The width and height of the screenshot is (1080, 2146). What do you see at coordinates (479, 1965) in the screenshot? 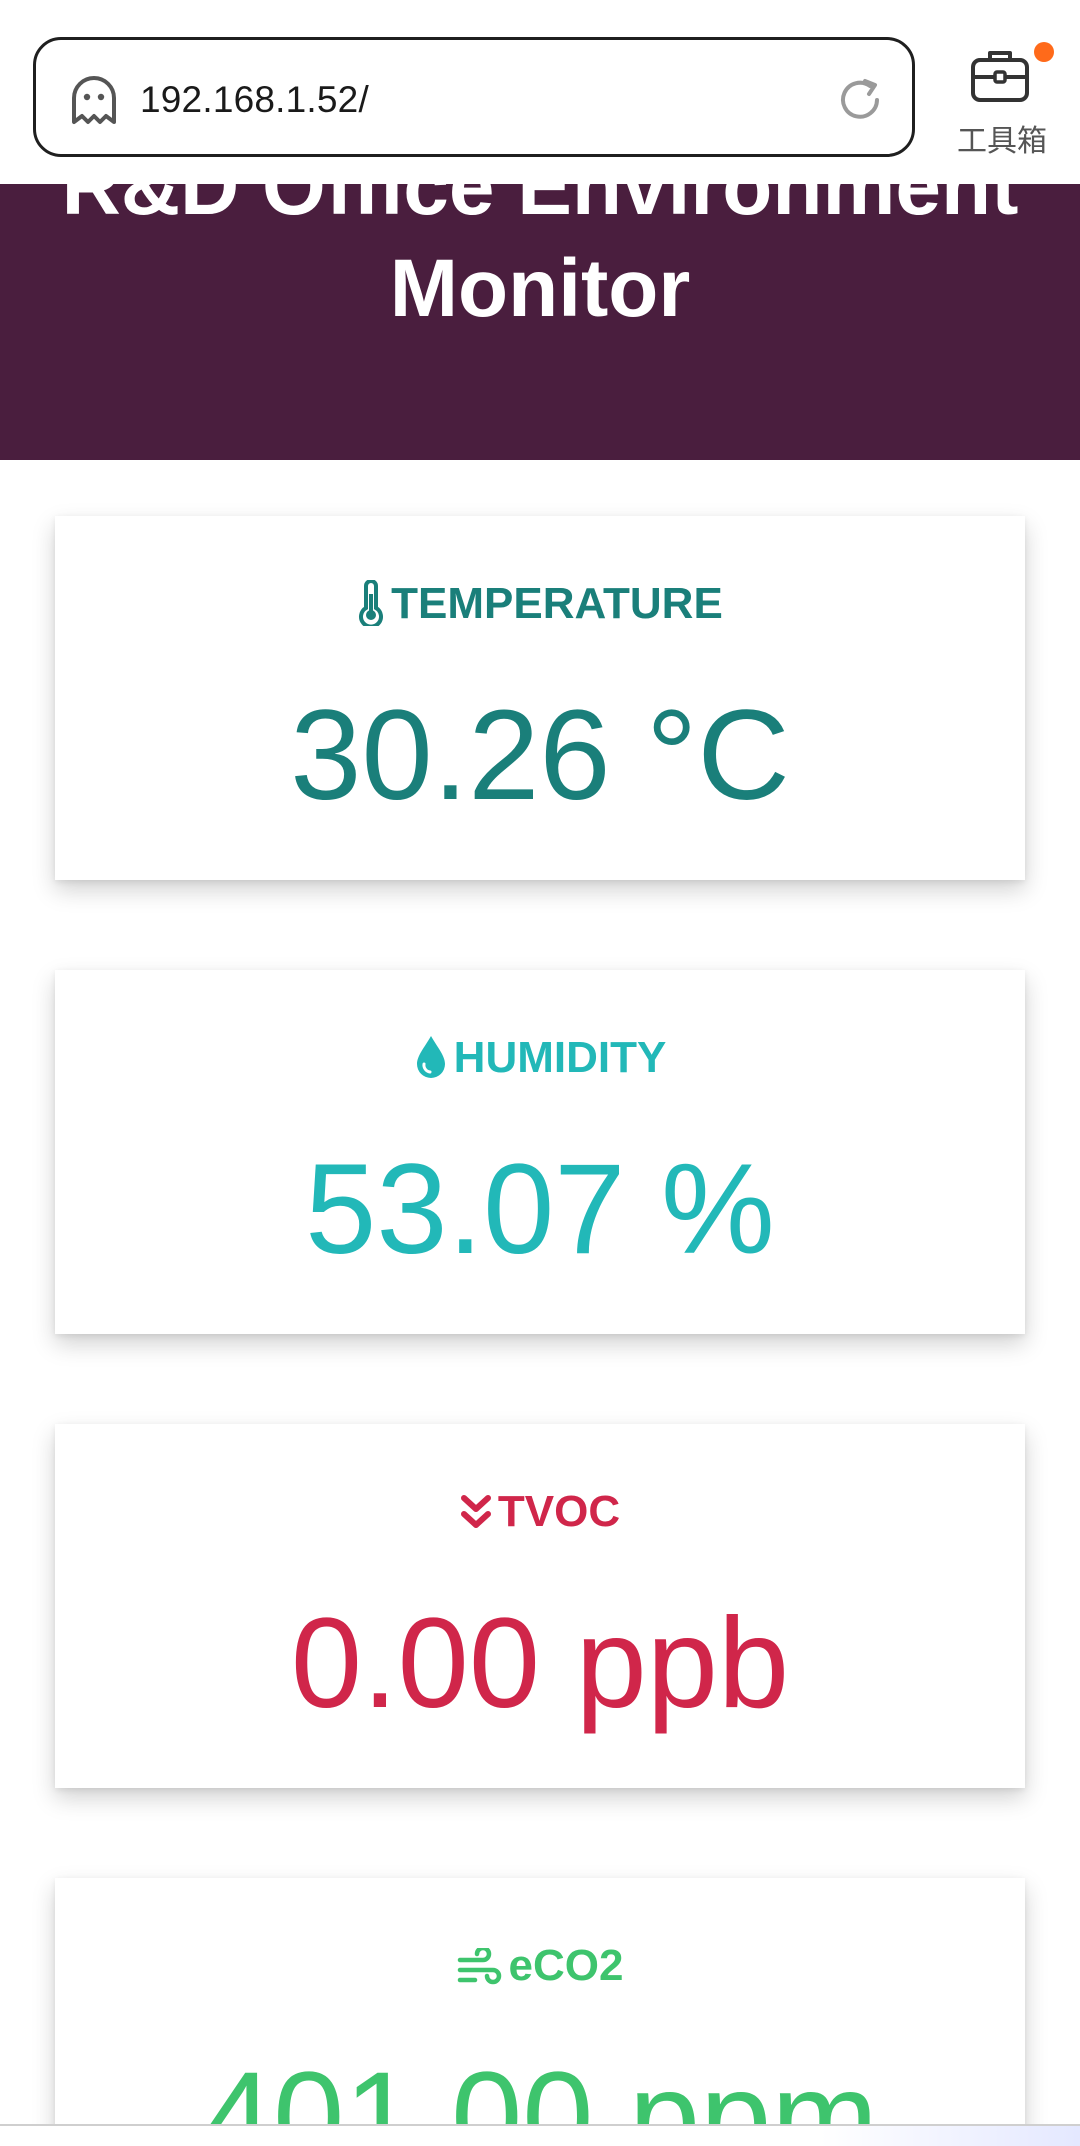
I see `wind-icon` at bounding box center [479, 1965].